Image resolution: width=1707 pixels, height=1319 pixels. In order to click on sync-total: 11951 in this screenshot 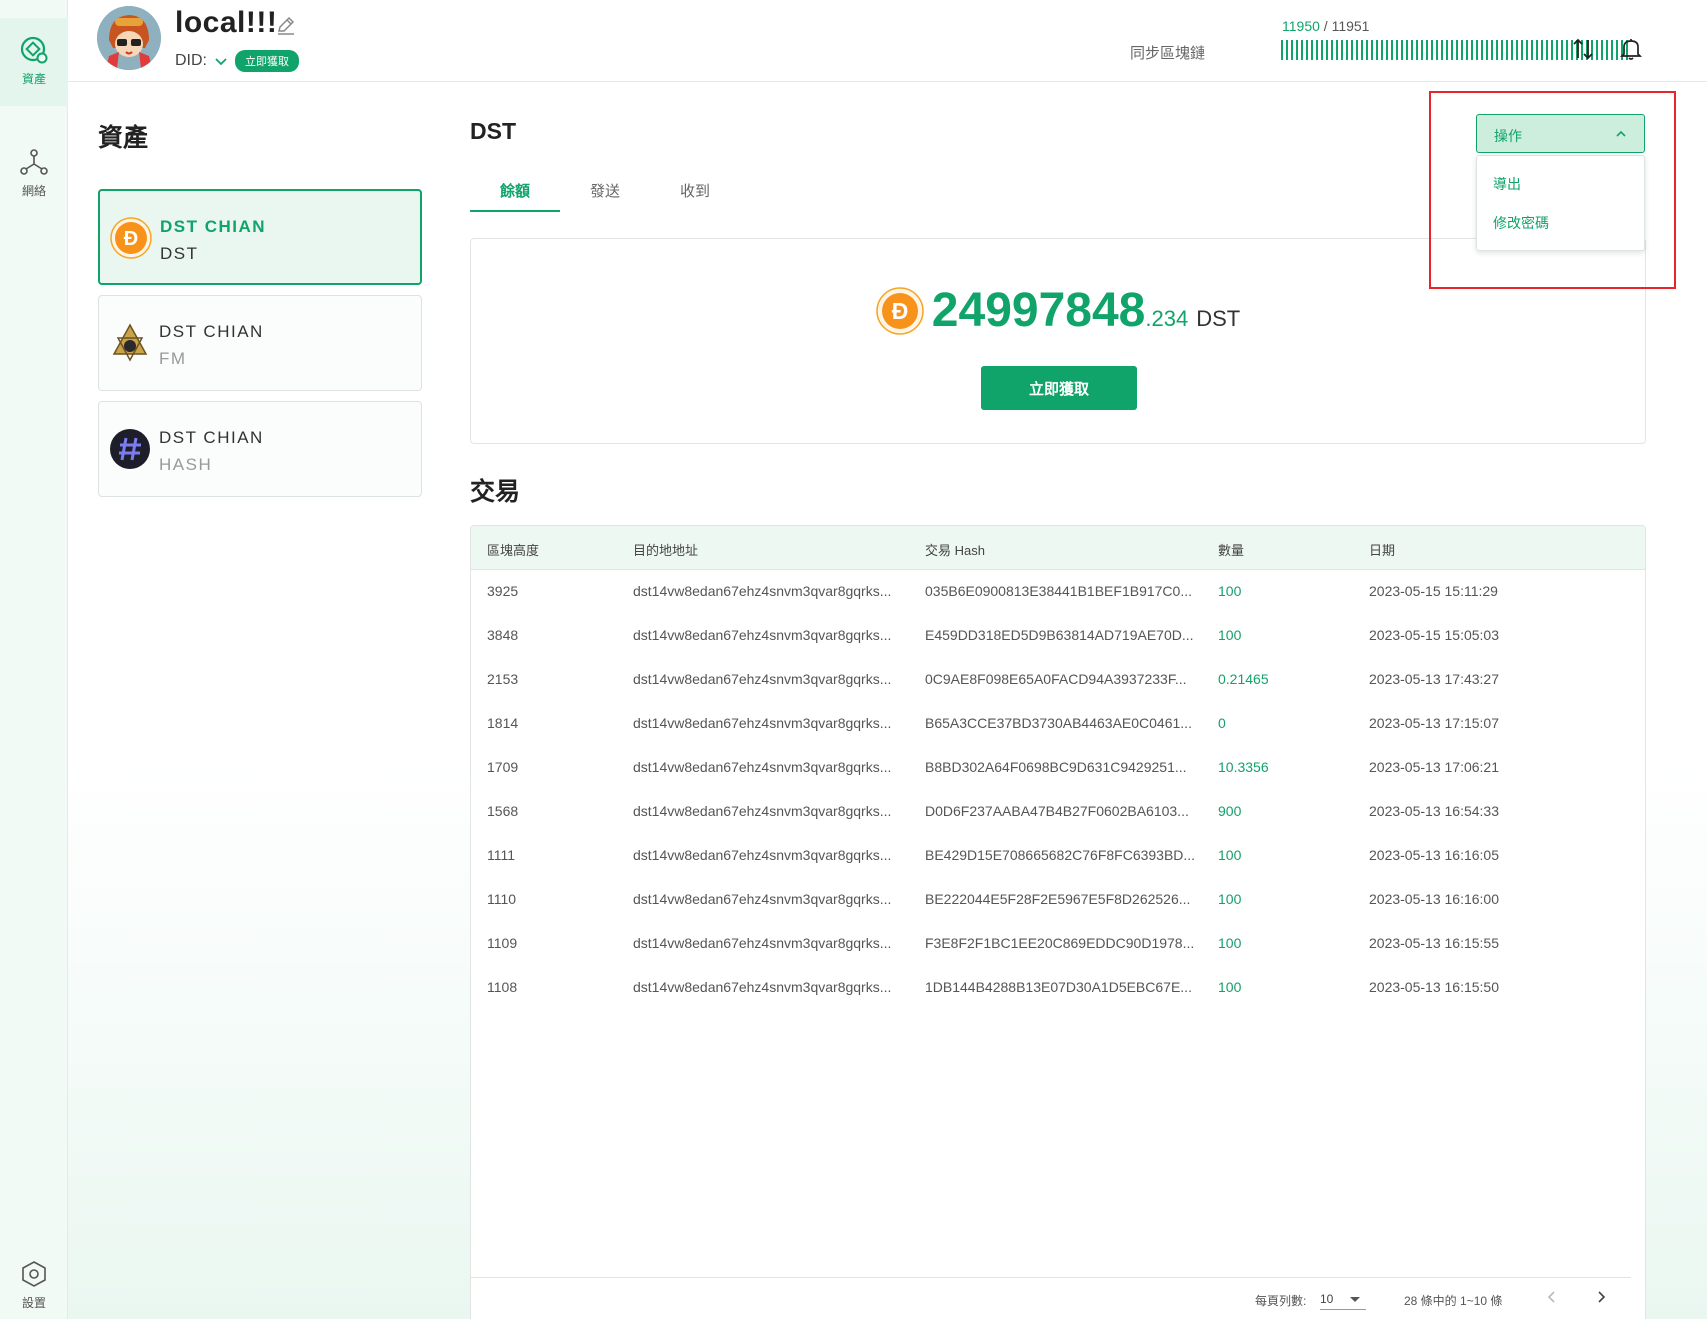, I will do `click(1350, 26)`.